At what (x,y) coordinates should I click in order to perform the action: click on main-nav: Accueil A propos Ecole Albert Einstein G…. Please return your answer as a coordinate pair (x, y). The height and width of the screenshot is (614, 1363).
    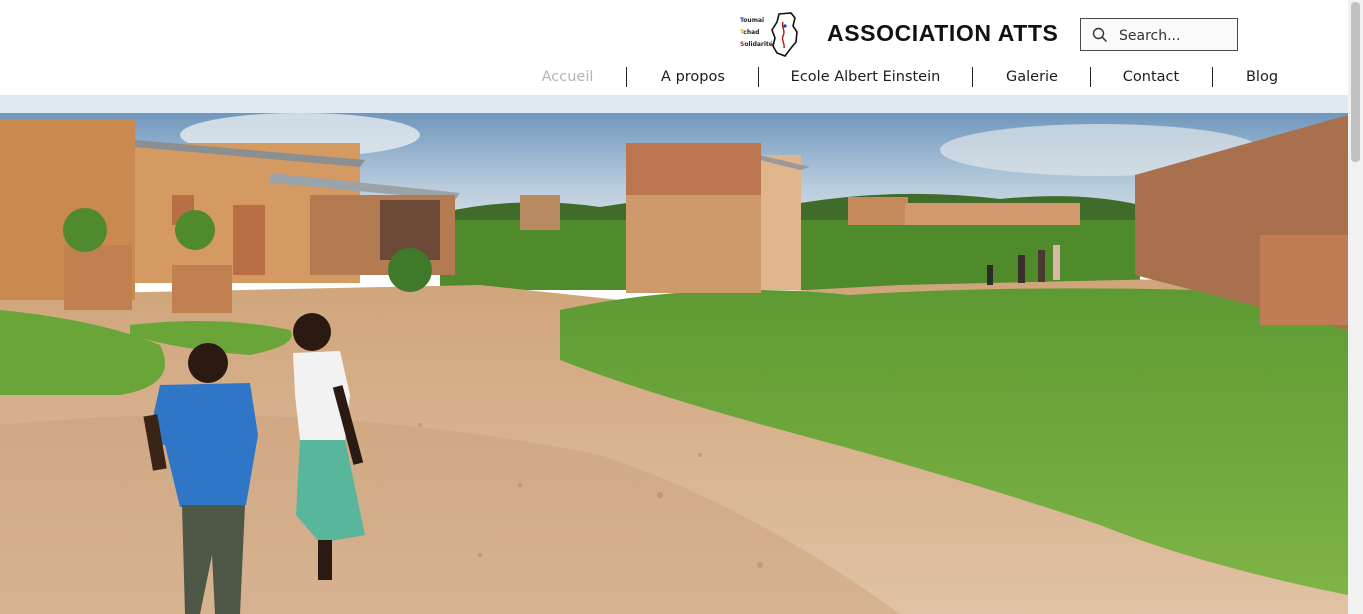
    Looking at the image, I should click on (674, 77).